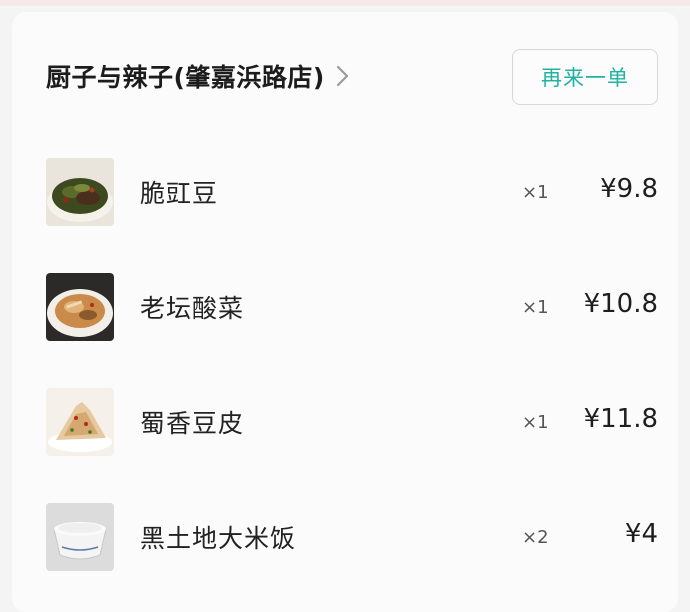 Image resolution: width=690 pixels, height=612 pixels. I want to click on item-price: ¥4, so click(641, 534).